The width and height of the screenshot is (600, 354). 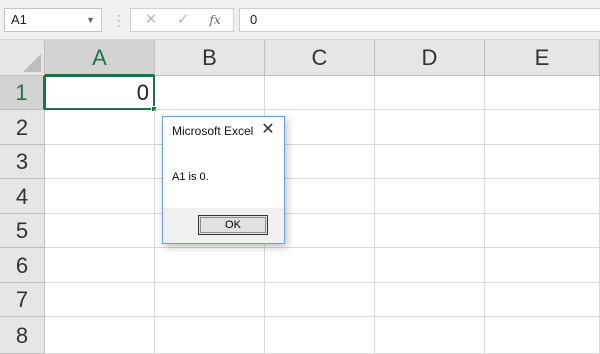 What do you see at coordinates (100, 196) in the screenshot?
I see `cell-a4` at bounding box center [100, 196].